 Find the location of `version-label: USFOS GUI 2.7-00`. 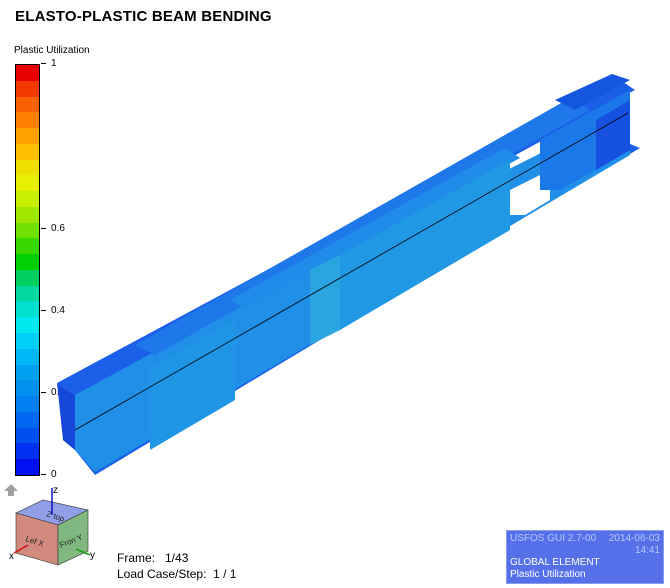

version-label: USFOS GUI 2.7-00 is located at coordinates (553, 538).